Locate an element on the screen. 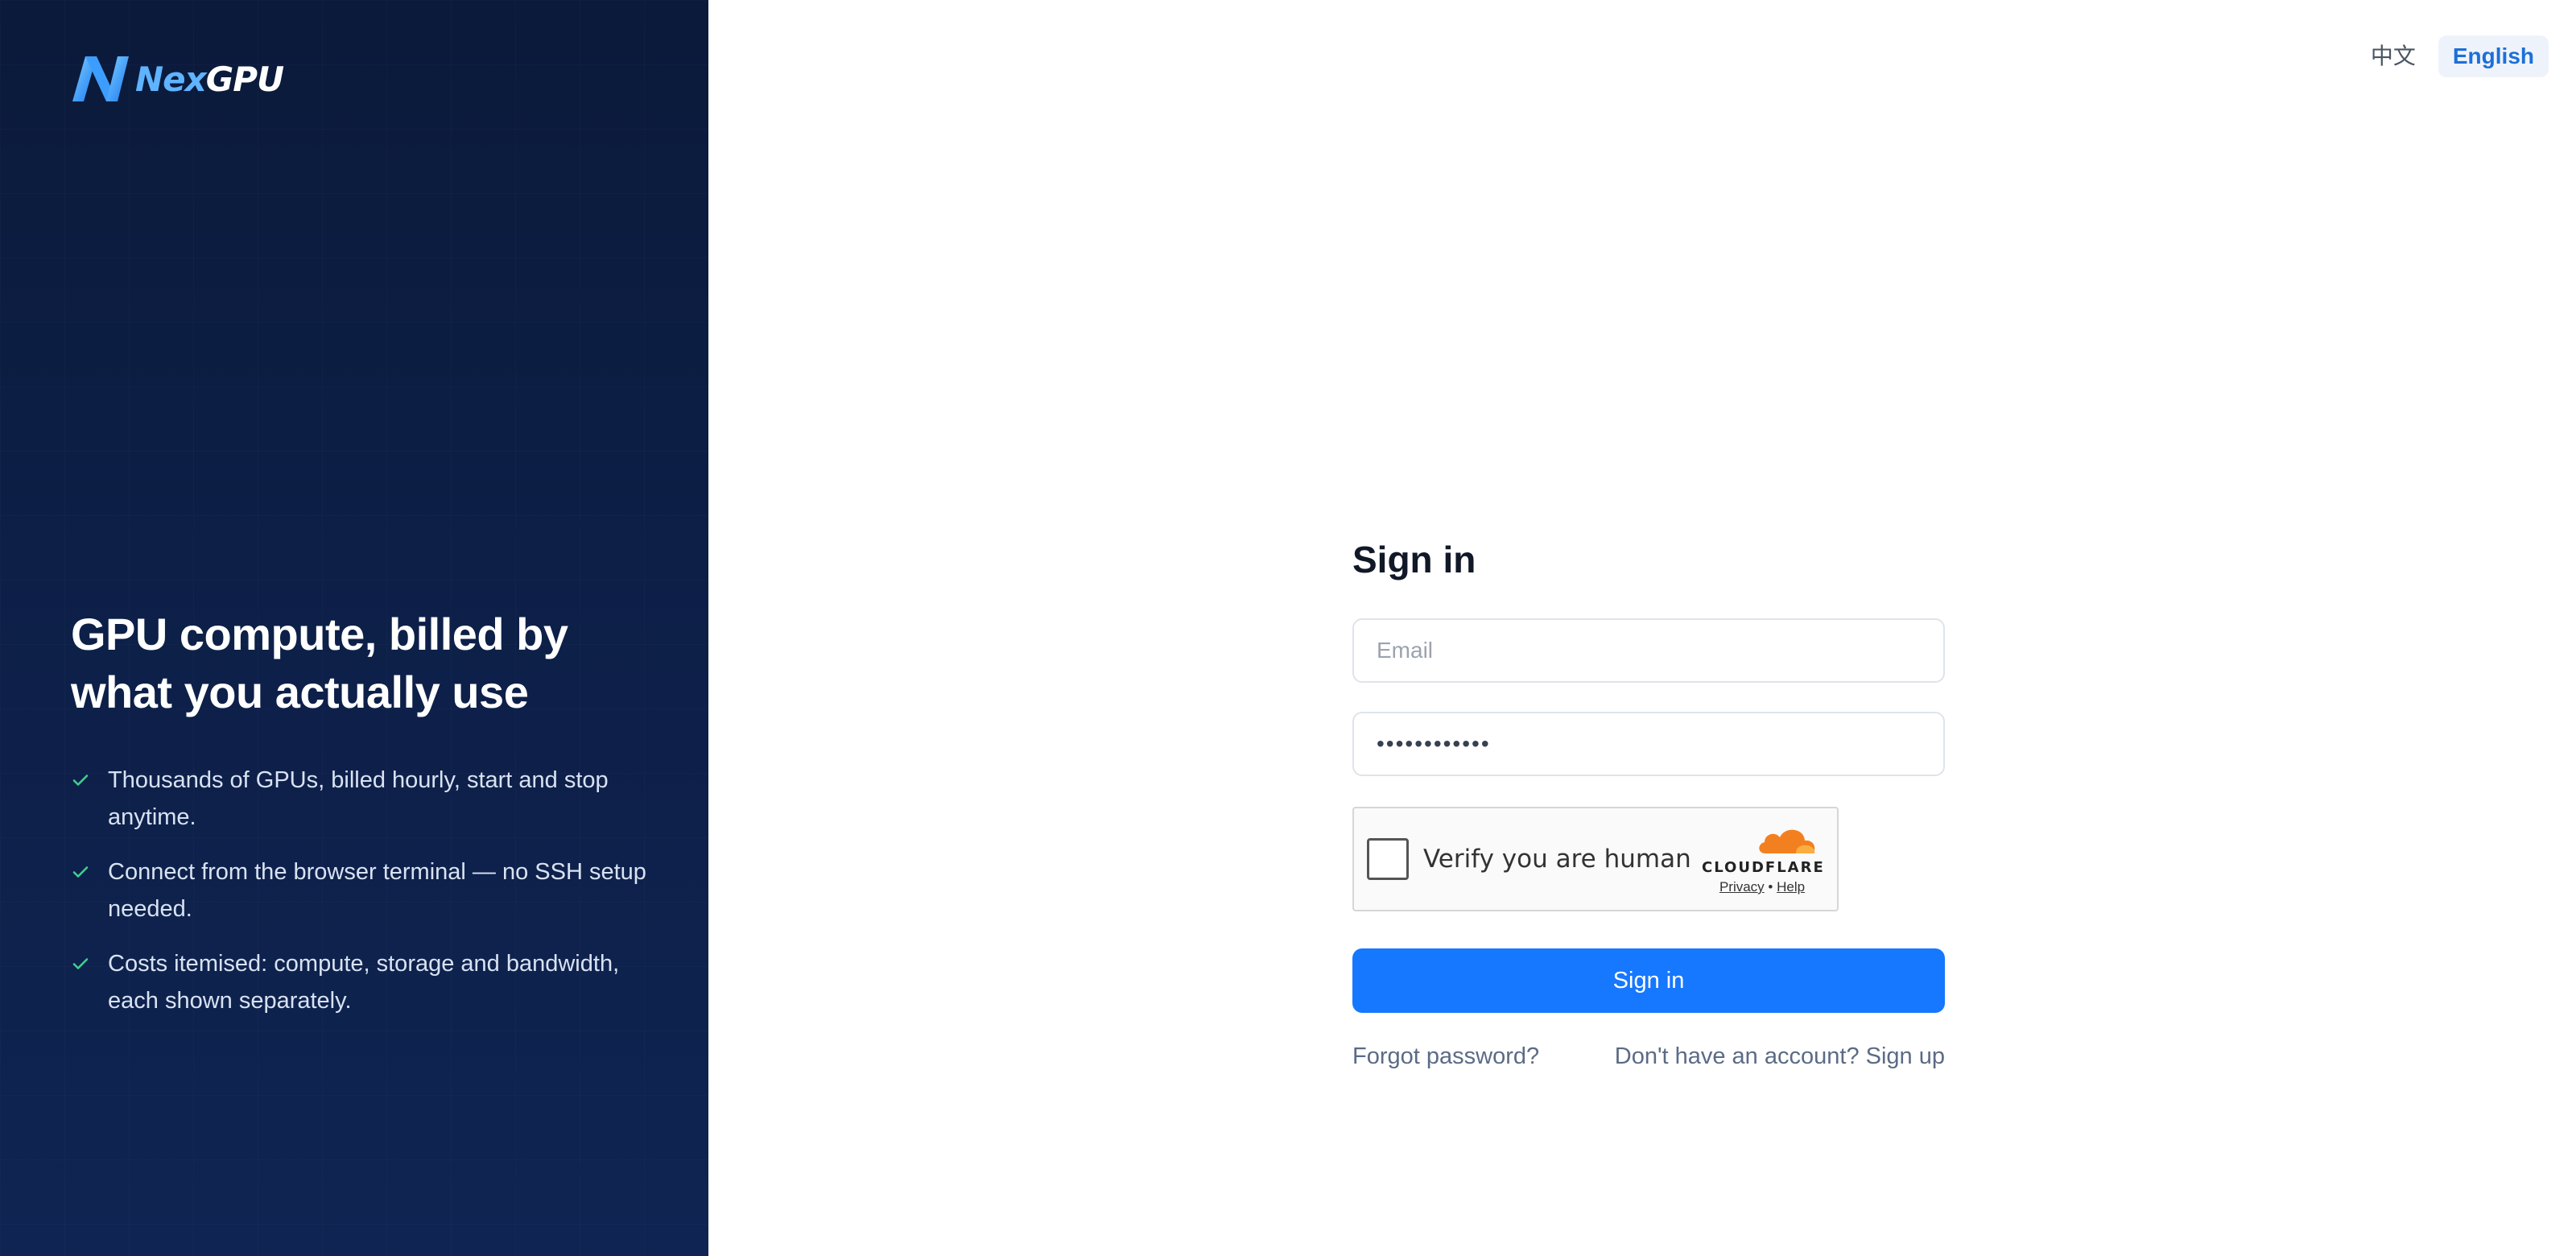  cloudflare-cloud-icon is located at coordinates (1787, 841).